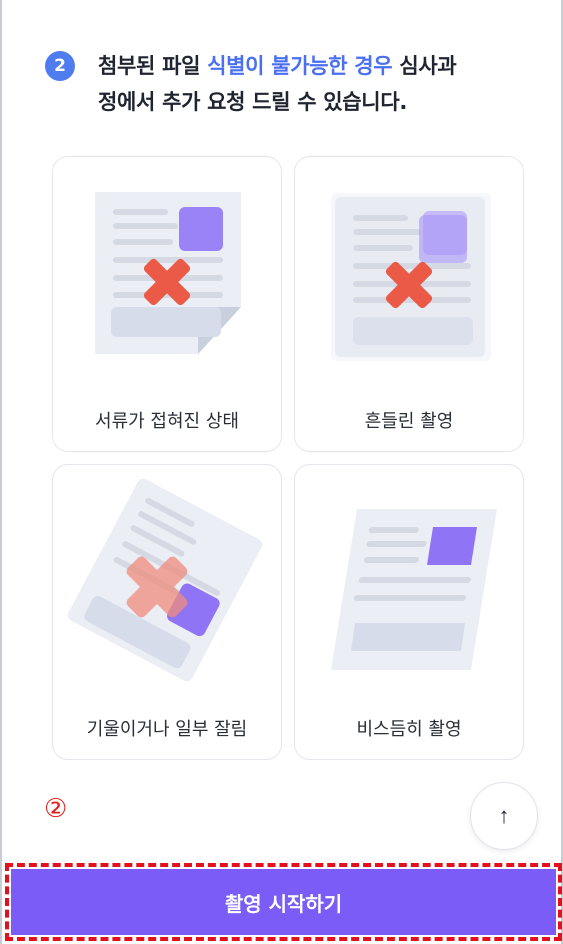 The image size is (563, 944). I want to click on notice-line1-pre: 첨부된 파일, so click(153, 66).